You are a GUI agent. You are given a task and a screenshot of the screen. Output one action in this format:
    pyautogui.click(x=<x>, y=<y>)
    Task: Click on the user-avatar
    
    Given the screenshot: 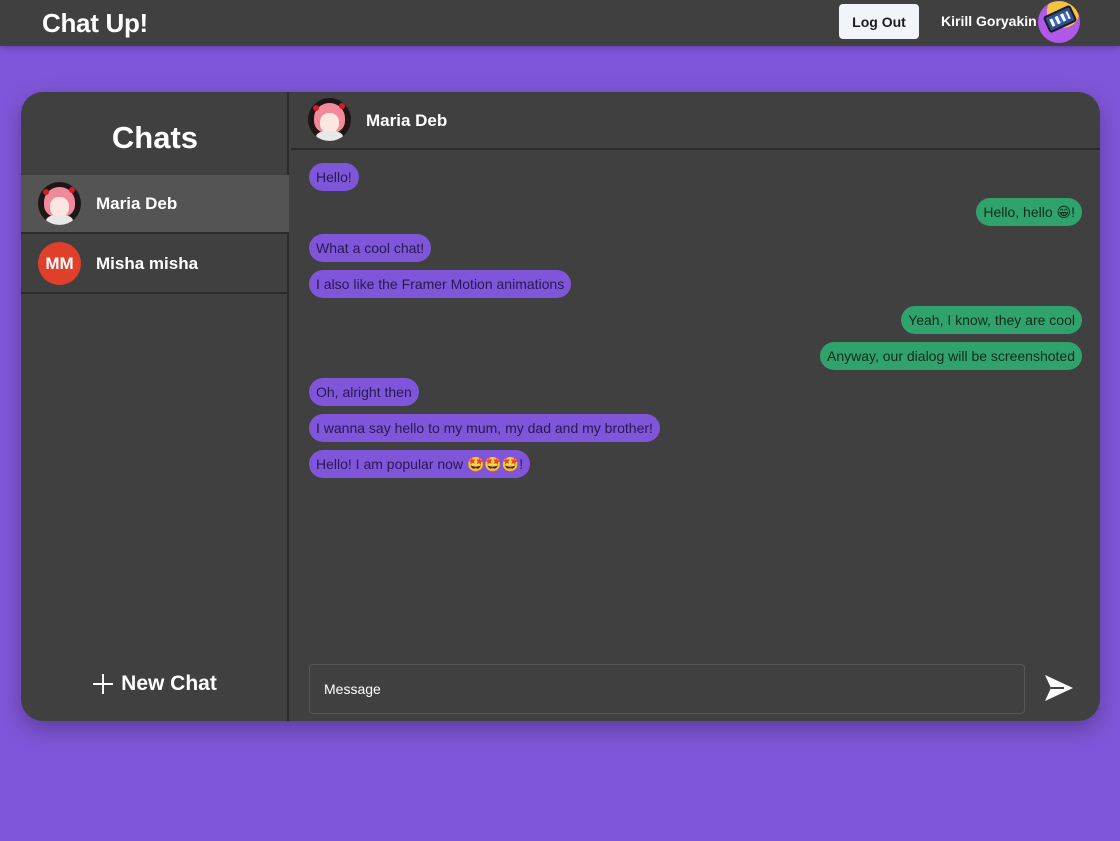 What is the action you would take?
    pyautogui.click(x=1059, y=22)
    